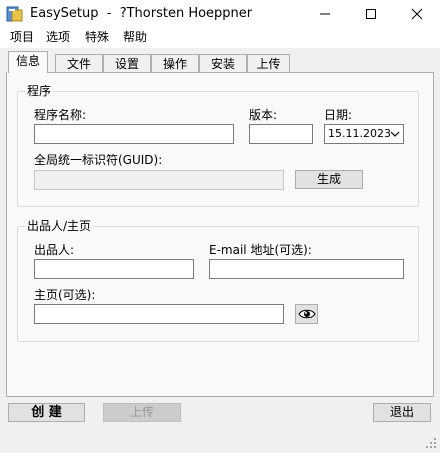 The width and height of the screenshot is (440, 453). I want to click on publisher-input, so click(114, 269).